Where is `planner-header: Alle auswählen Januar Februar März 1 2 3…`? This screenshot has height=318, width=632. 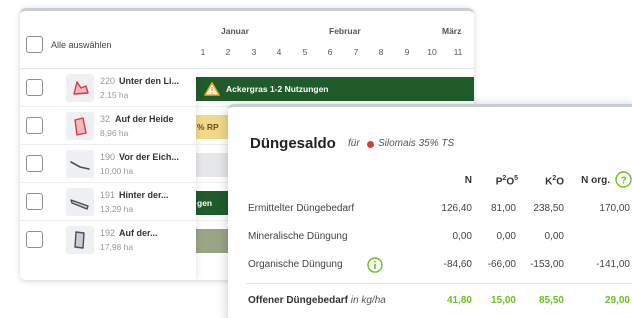
planner-header: Alle auswählen Januar Februar März 1 2 3… is located at coordinates (247, 40).